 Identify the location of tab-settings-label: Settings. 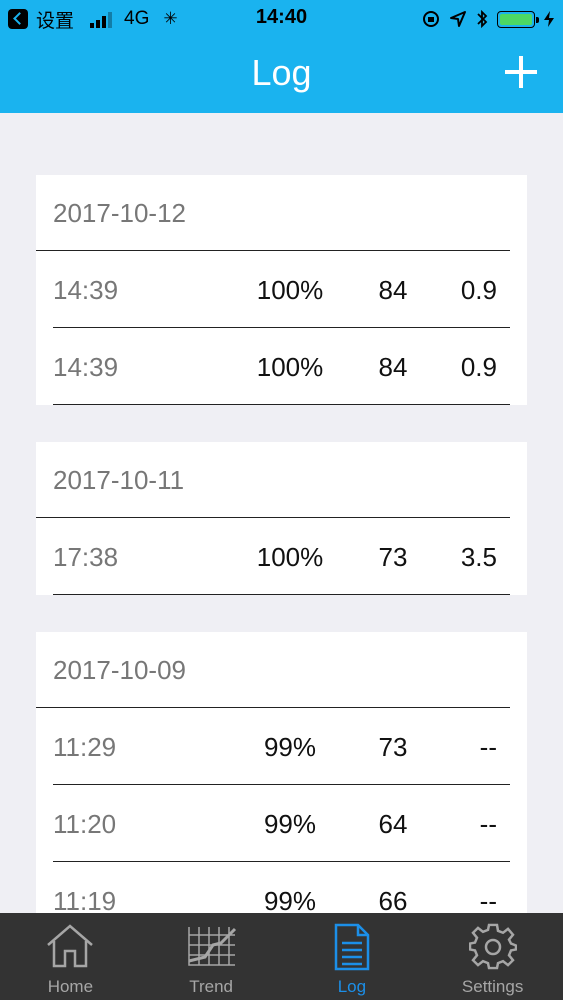
(492, 986).